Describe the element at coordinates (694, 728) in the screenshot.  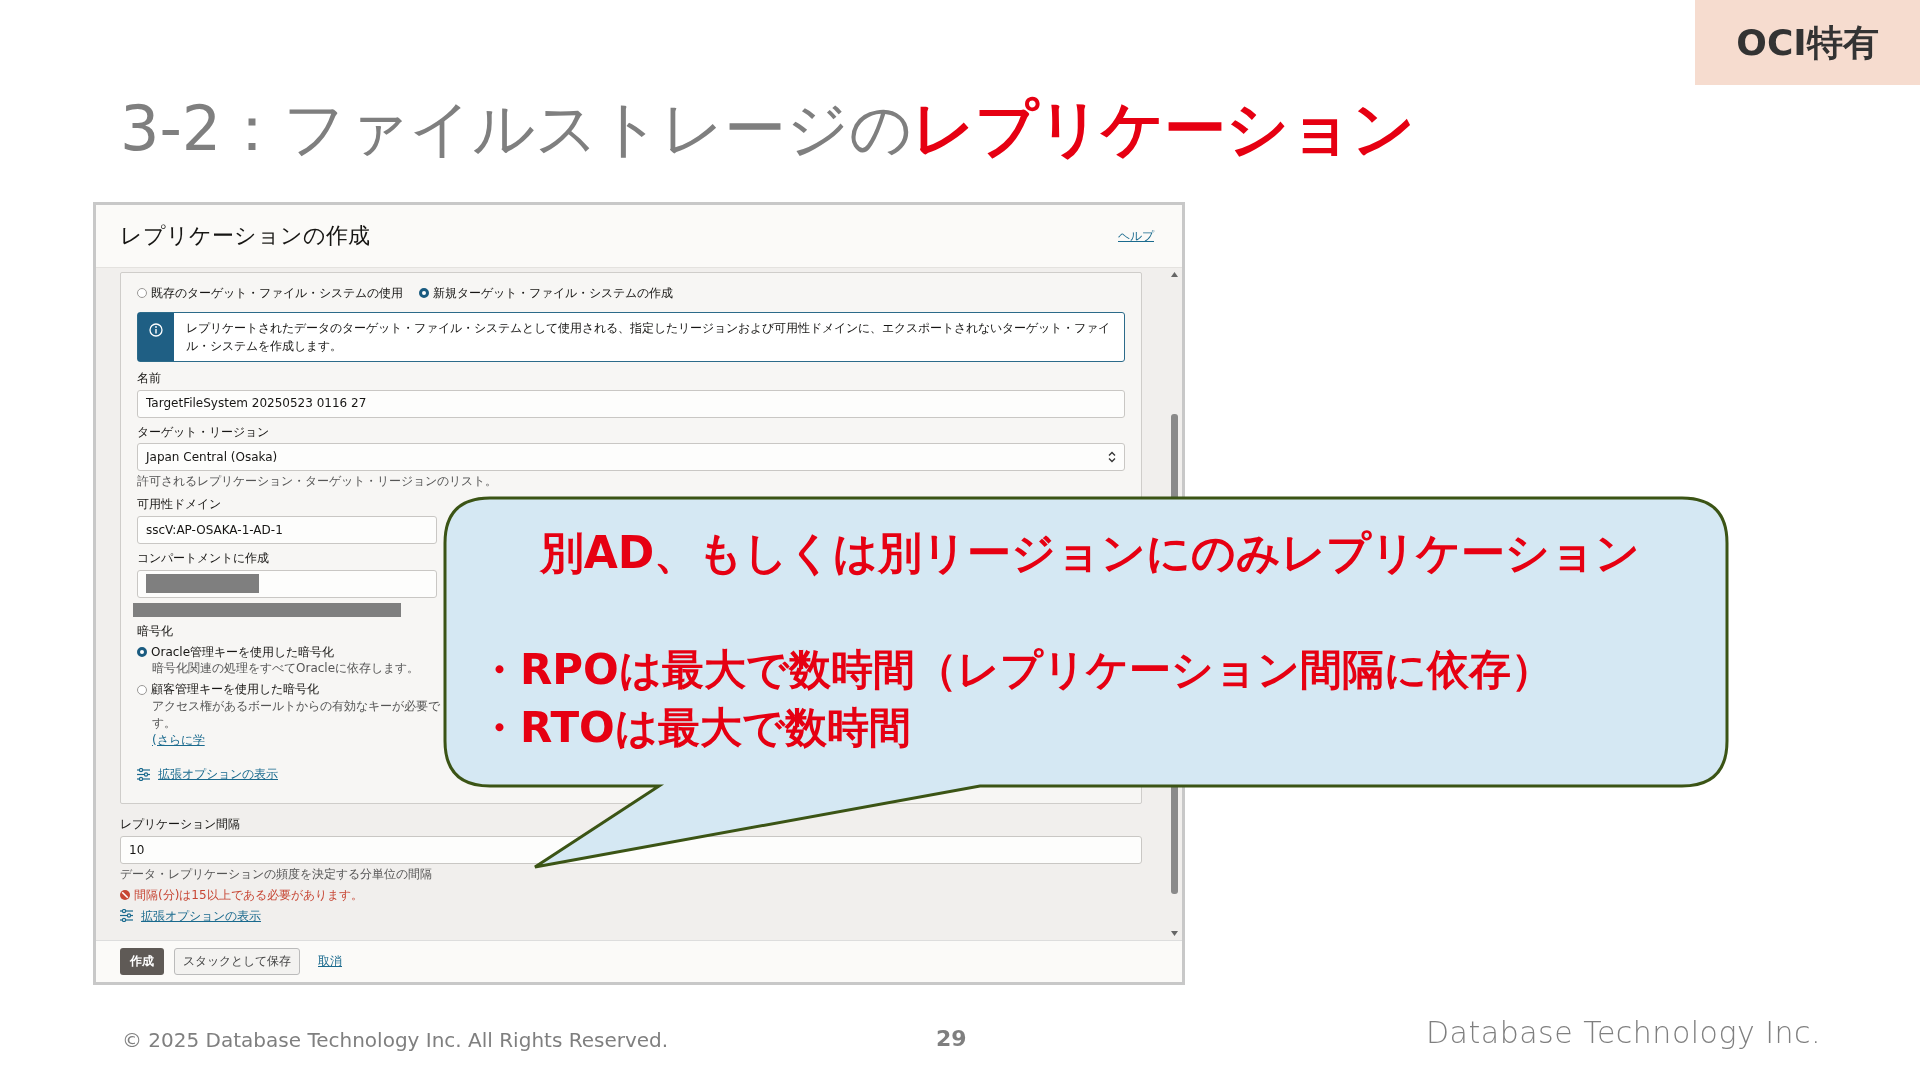
I see `callout-point: ・RTOは最大で数時間` at that location.